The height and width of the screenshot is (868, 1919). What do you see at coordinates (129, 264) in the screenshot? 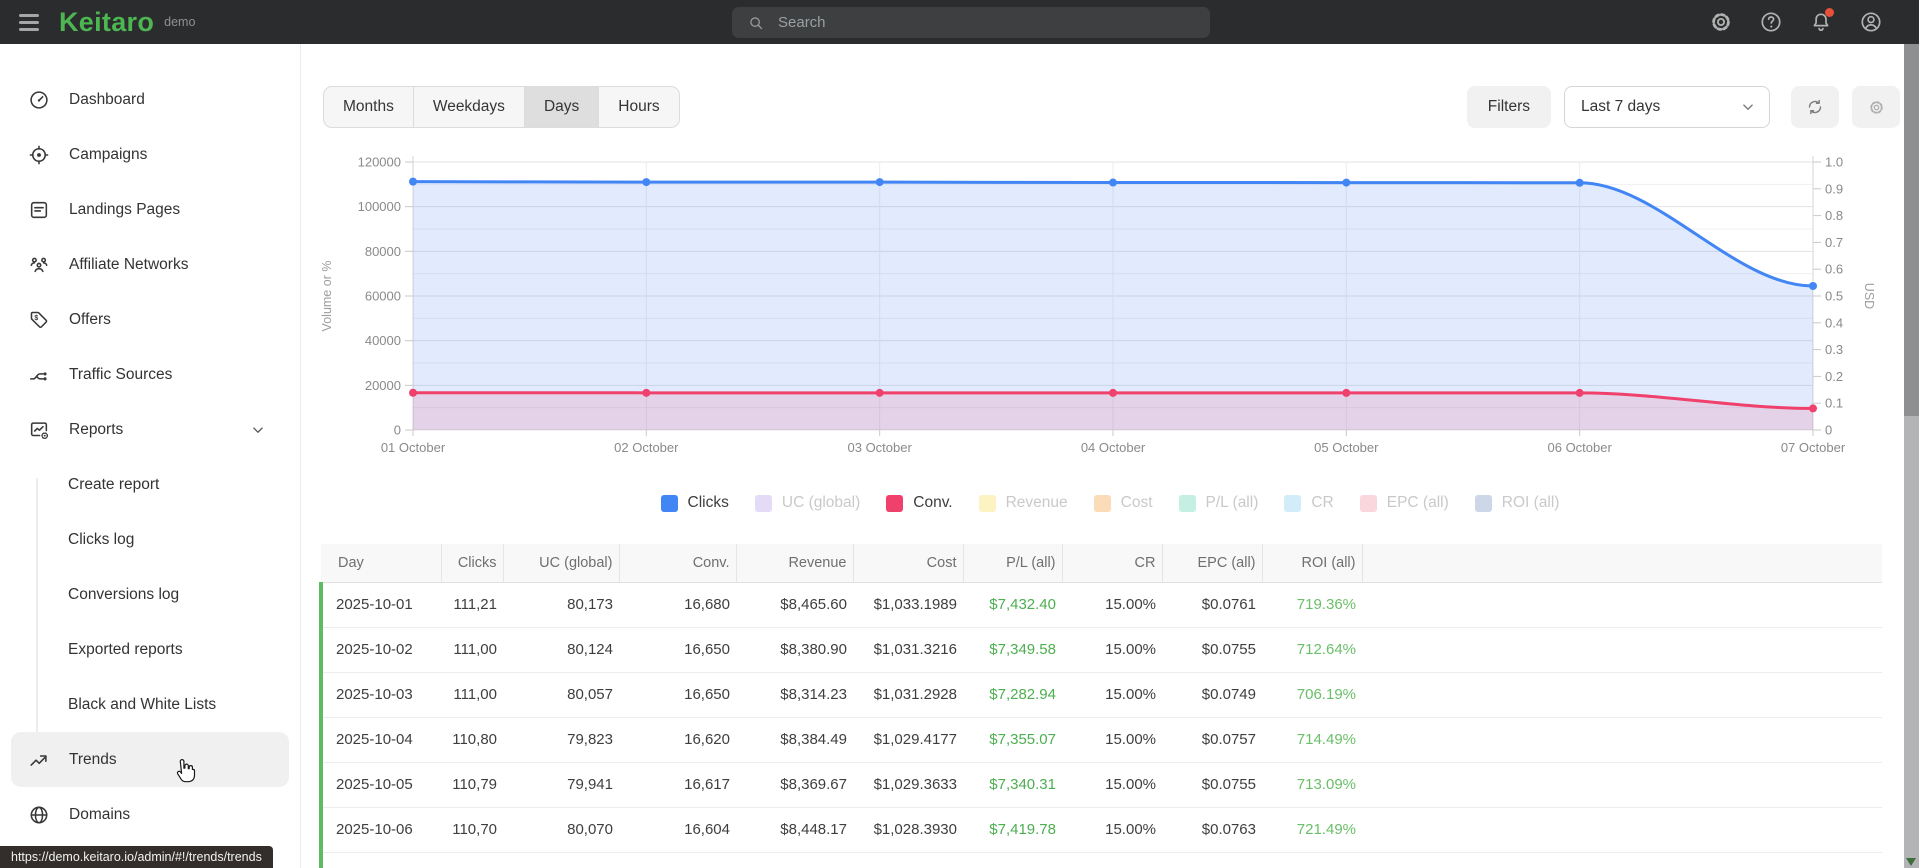
I see `sidebar-item-label: Affiliate Networks` at bounding box center [129, 264].